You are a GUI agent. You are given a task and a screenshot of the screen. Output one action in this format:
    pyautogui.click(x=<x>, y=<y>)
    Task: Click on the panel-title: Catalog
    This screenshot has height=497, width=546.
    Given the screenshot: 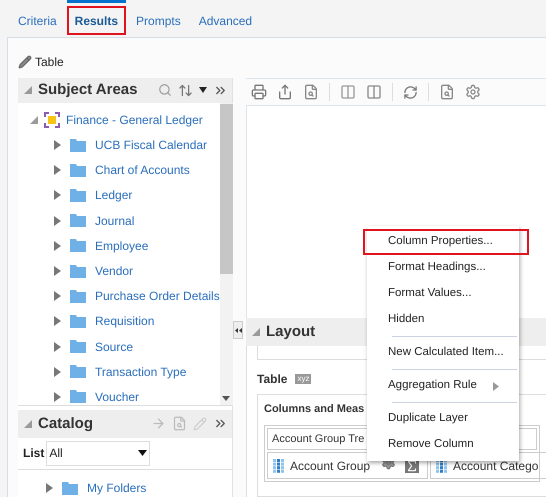 What is the action you would take?
    pyautogui.click(x=66, y=424)
    